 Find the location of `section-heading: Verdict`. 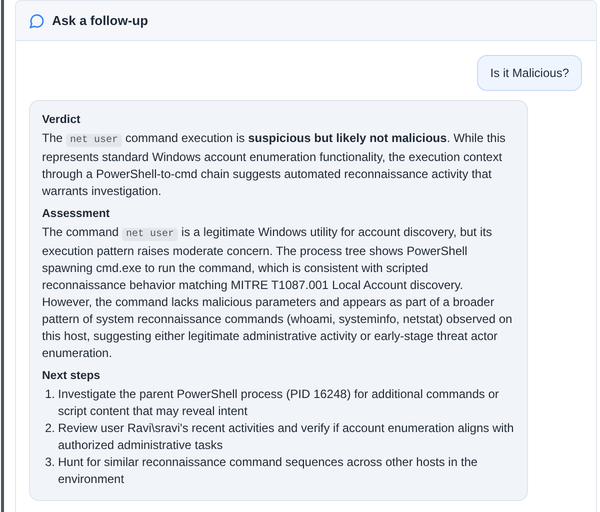

section-heading: Verdict is located at coordinates (62, 120).